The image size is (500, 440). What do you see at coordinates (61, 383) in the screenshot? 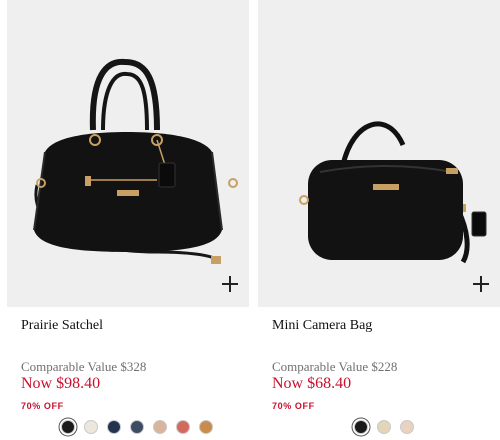
I see `sale-price: Now $98.40` at bounding box center [61, 383].